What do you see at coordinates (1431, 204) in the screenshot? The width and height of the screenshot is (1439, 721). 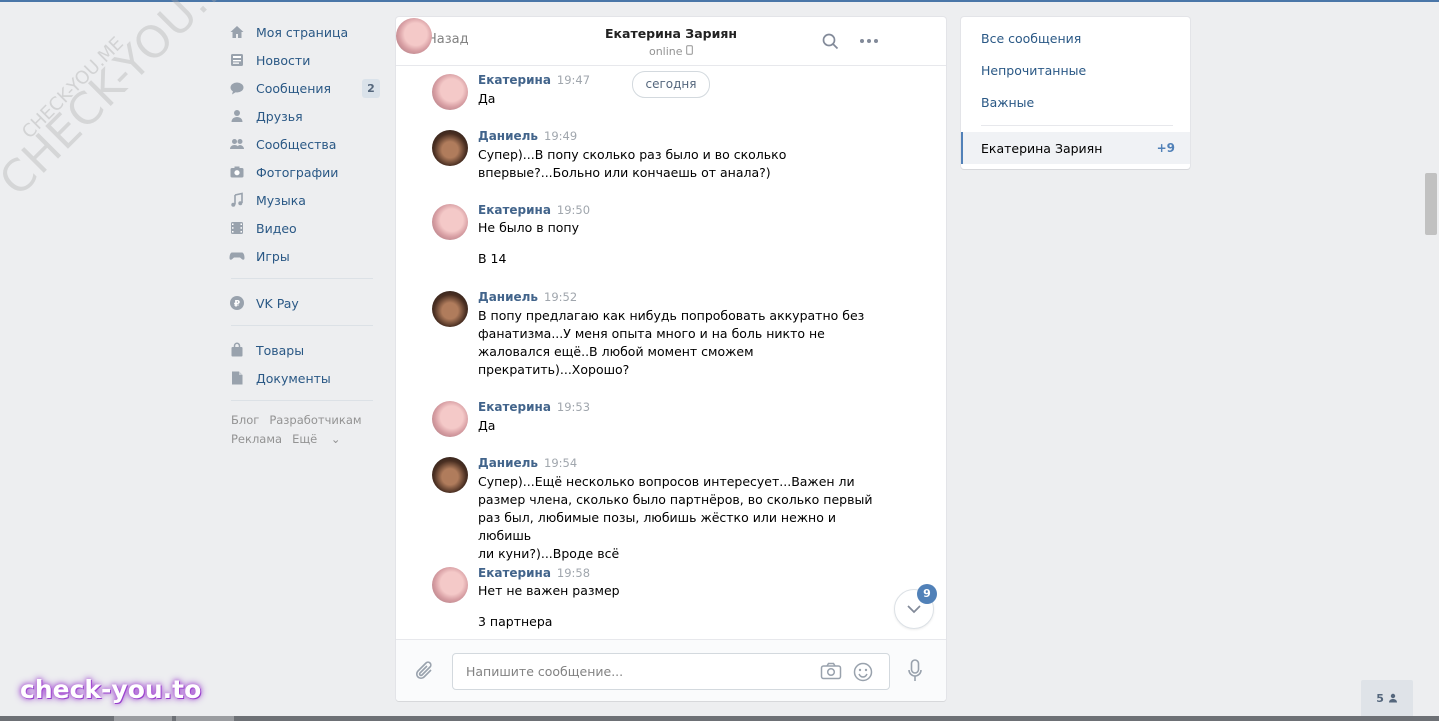 I see `page-scrollbar` at bounding box center [1431, 204].